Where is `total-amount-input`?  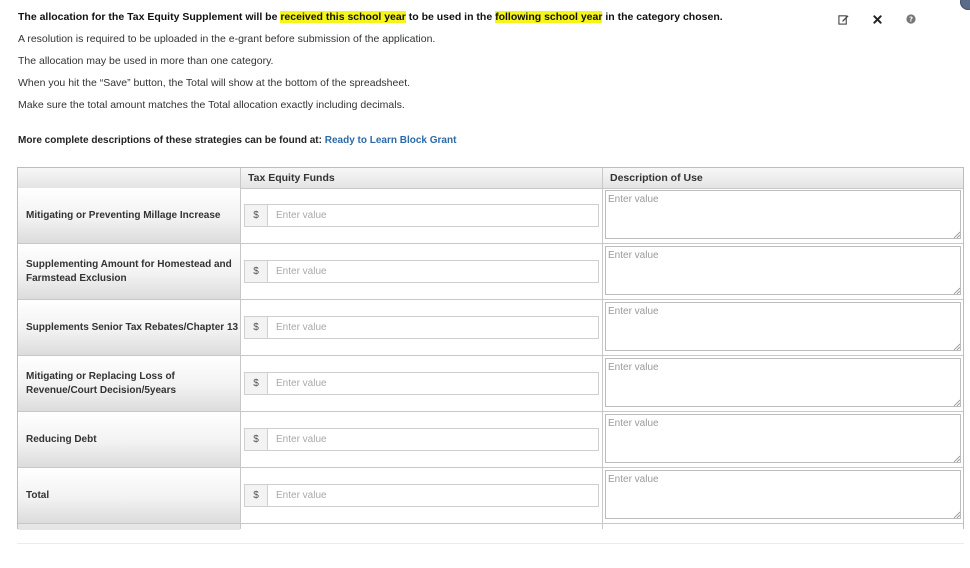
total-amount-input is located at coordinates (433, 495).